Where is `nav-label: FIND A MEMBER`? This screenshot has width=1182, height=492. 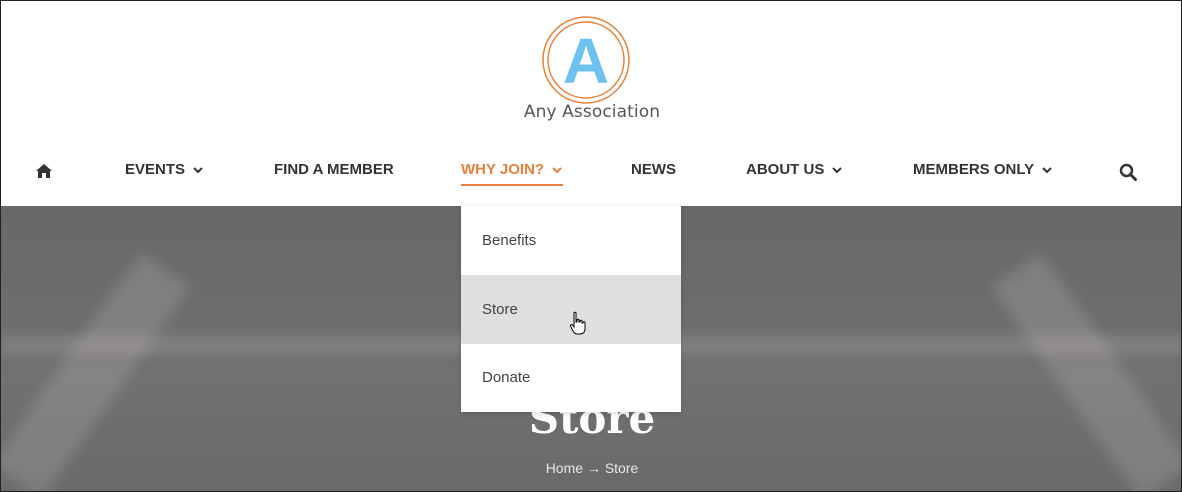 nav-label: FIND A MEMBER is located at coordinates (334, 169).